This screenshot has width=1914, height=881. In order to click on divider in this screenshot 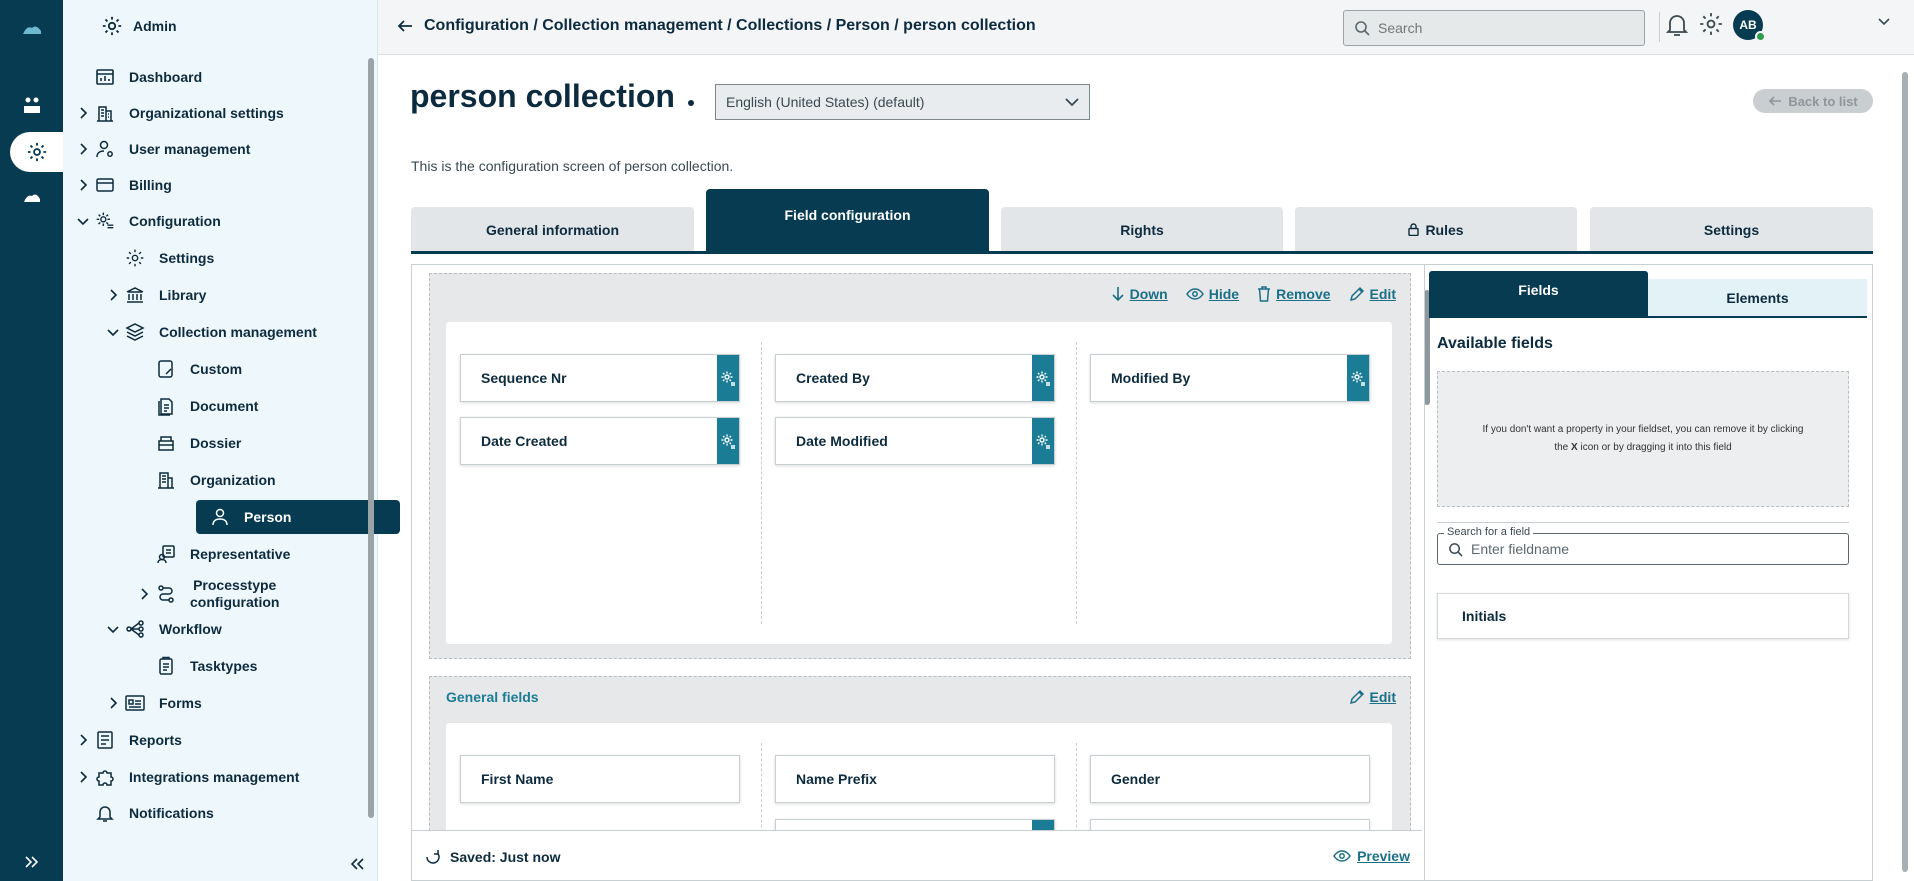, I will do `click(1659, 27)`.